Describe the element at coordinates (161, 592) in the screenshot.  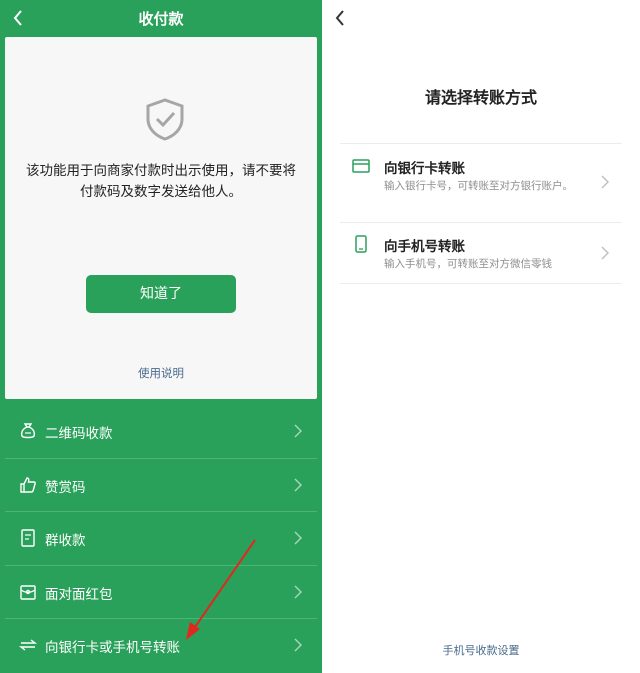
I see `menu-item-face-to-face-red-packet: 面对面红包` at that location.